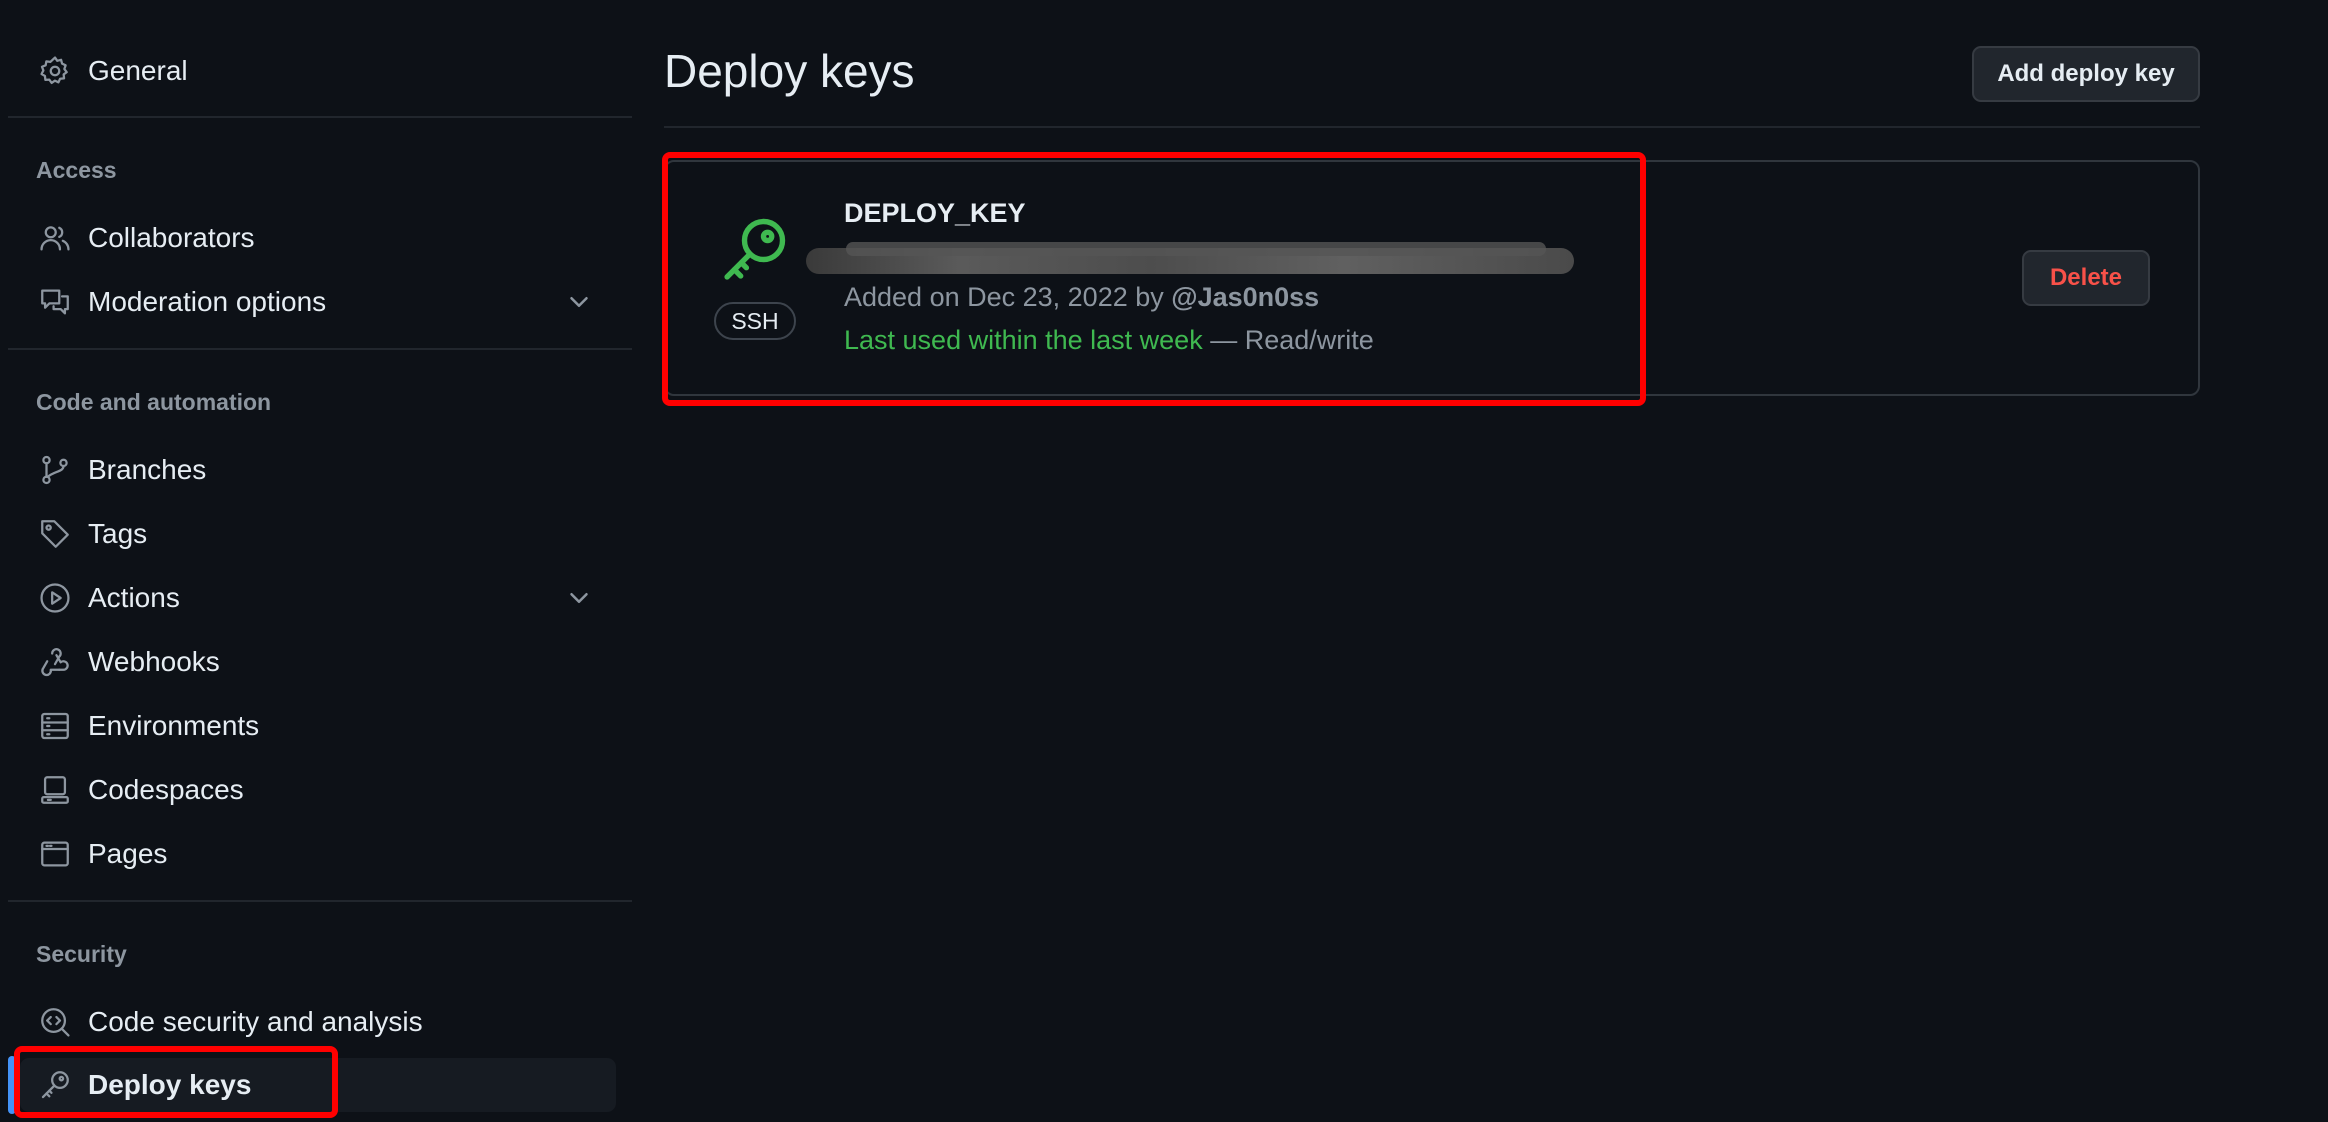 The image size is (2328, 1122). What do you see at coordinates (55, 470) in the screenshot?
I see `git-branch-icon` at bounding box center [55, 470].